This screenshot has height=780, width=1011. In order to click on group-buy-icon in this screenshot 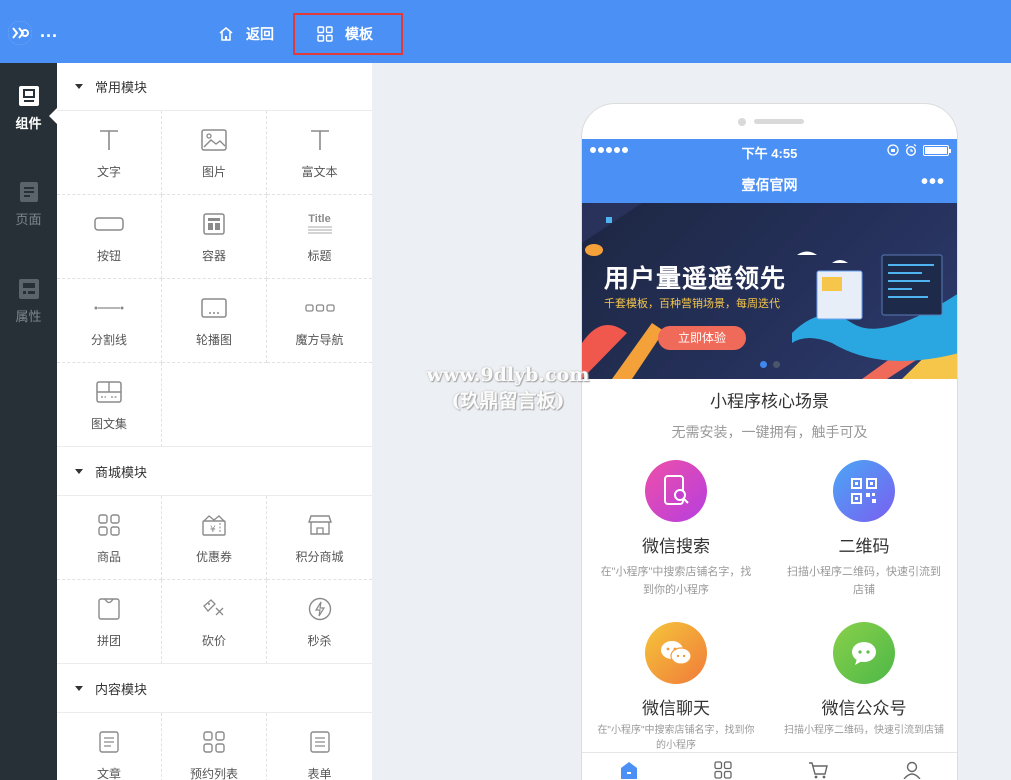, I will do `click(109, 609)`.